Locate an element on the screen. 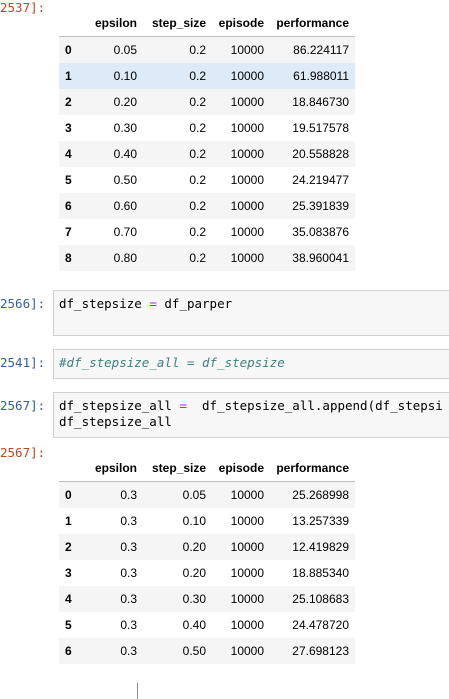 This screenshot has height=699, width=449. table-row: 6 0.60 0.2 10000 25.391839 is located at coordinates (207, 206).